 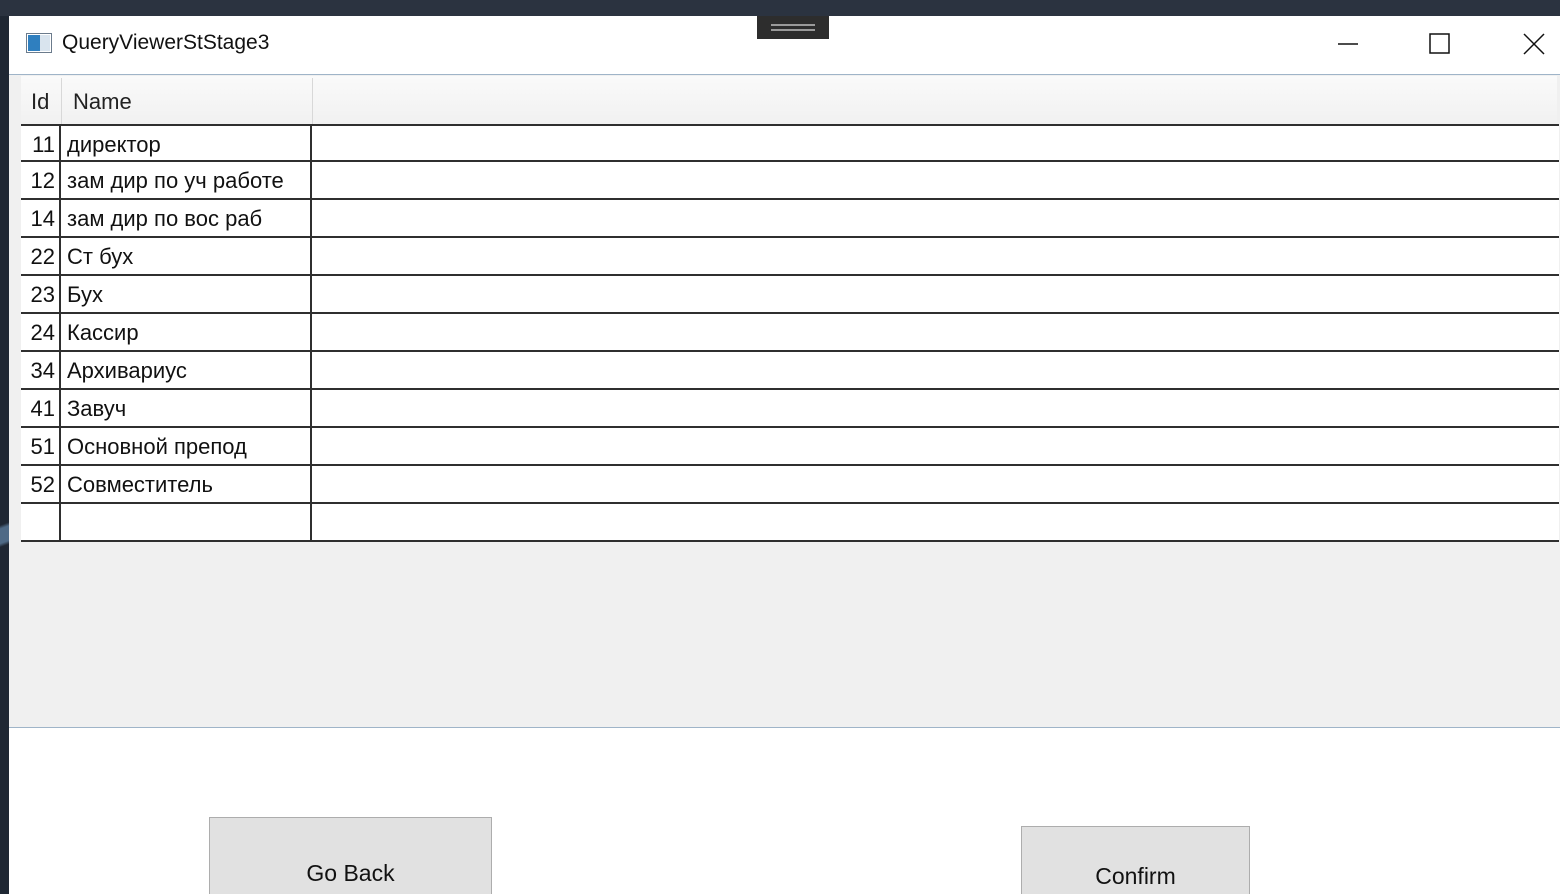 What do you see at coordinates (186, 144) in the screenshot?
I see `cell-name: директор` at bounding box center [186, 144].